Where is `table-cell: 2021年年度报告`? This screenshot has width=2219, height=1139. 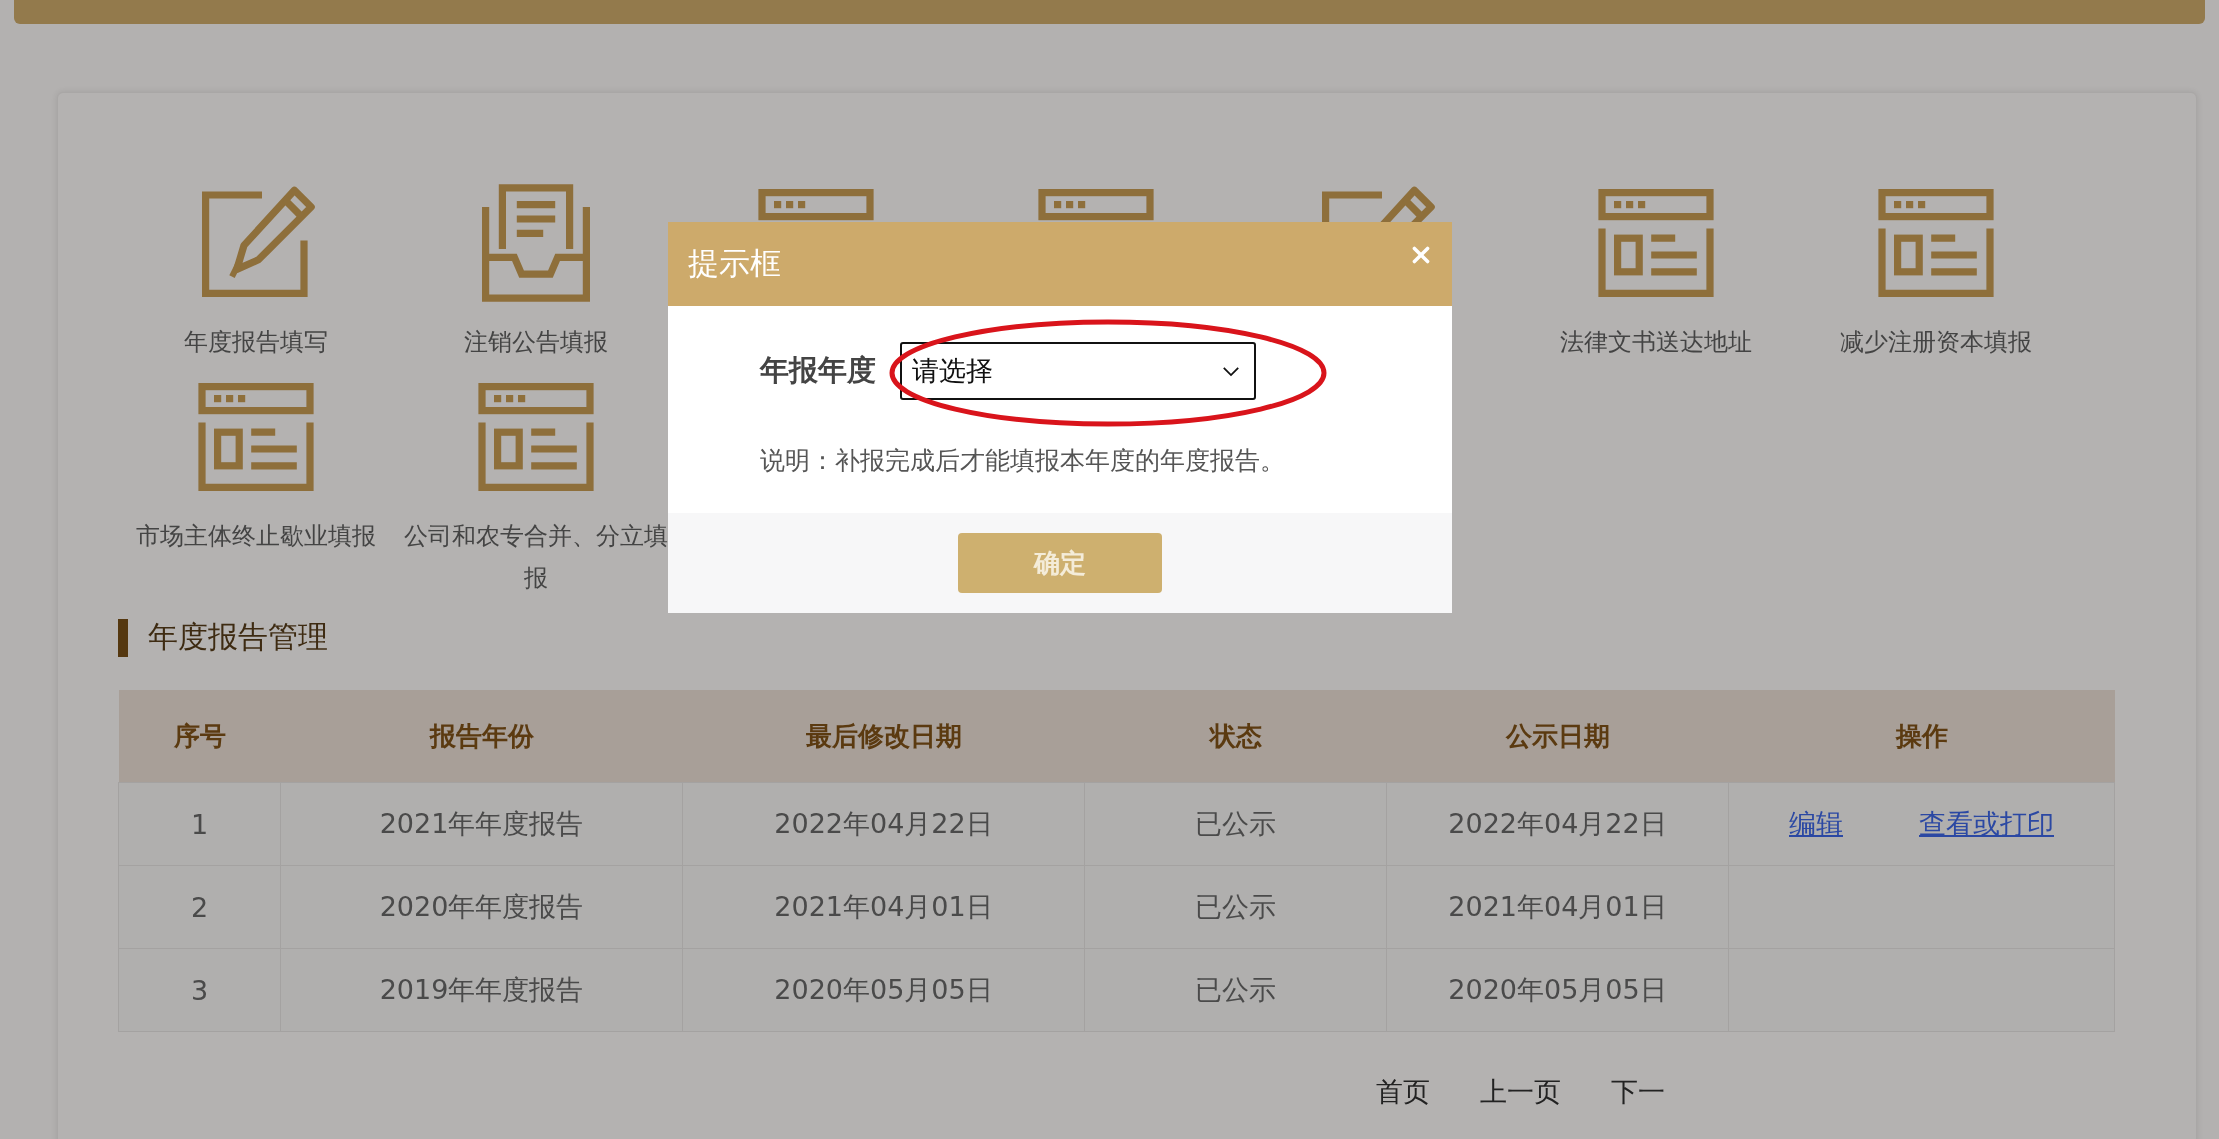 table-cell: 2021年年度报告 is located at coordinates (481, 824).